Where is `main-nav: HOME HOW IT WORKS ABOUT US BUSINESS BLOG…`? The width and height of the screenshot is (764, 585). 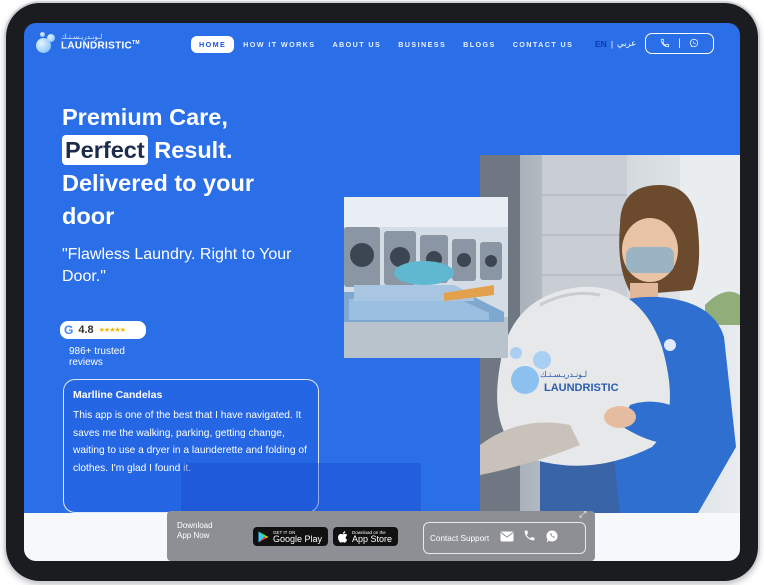 main-nav: HOME HOW IT WORKS ABOUT US BUSINESS BLOG… is located at coordinates (386, 44).